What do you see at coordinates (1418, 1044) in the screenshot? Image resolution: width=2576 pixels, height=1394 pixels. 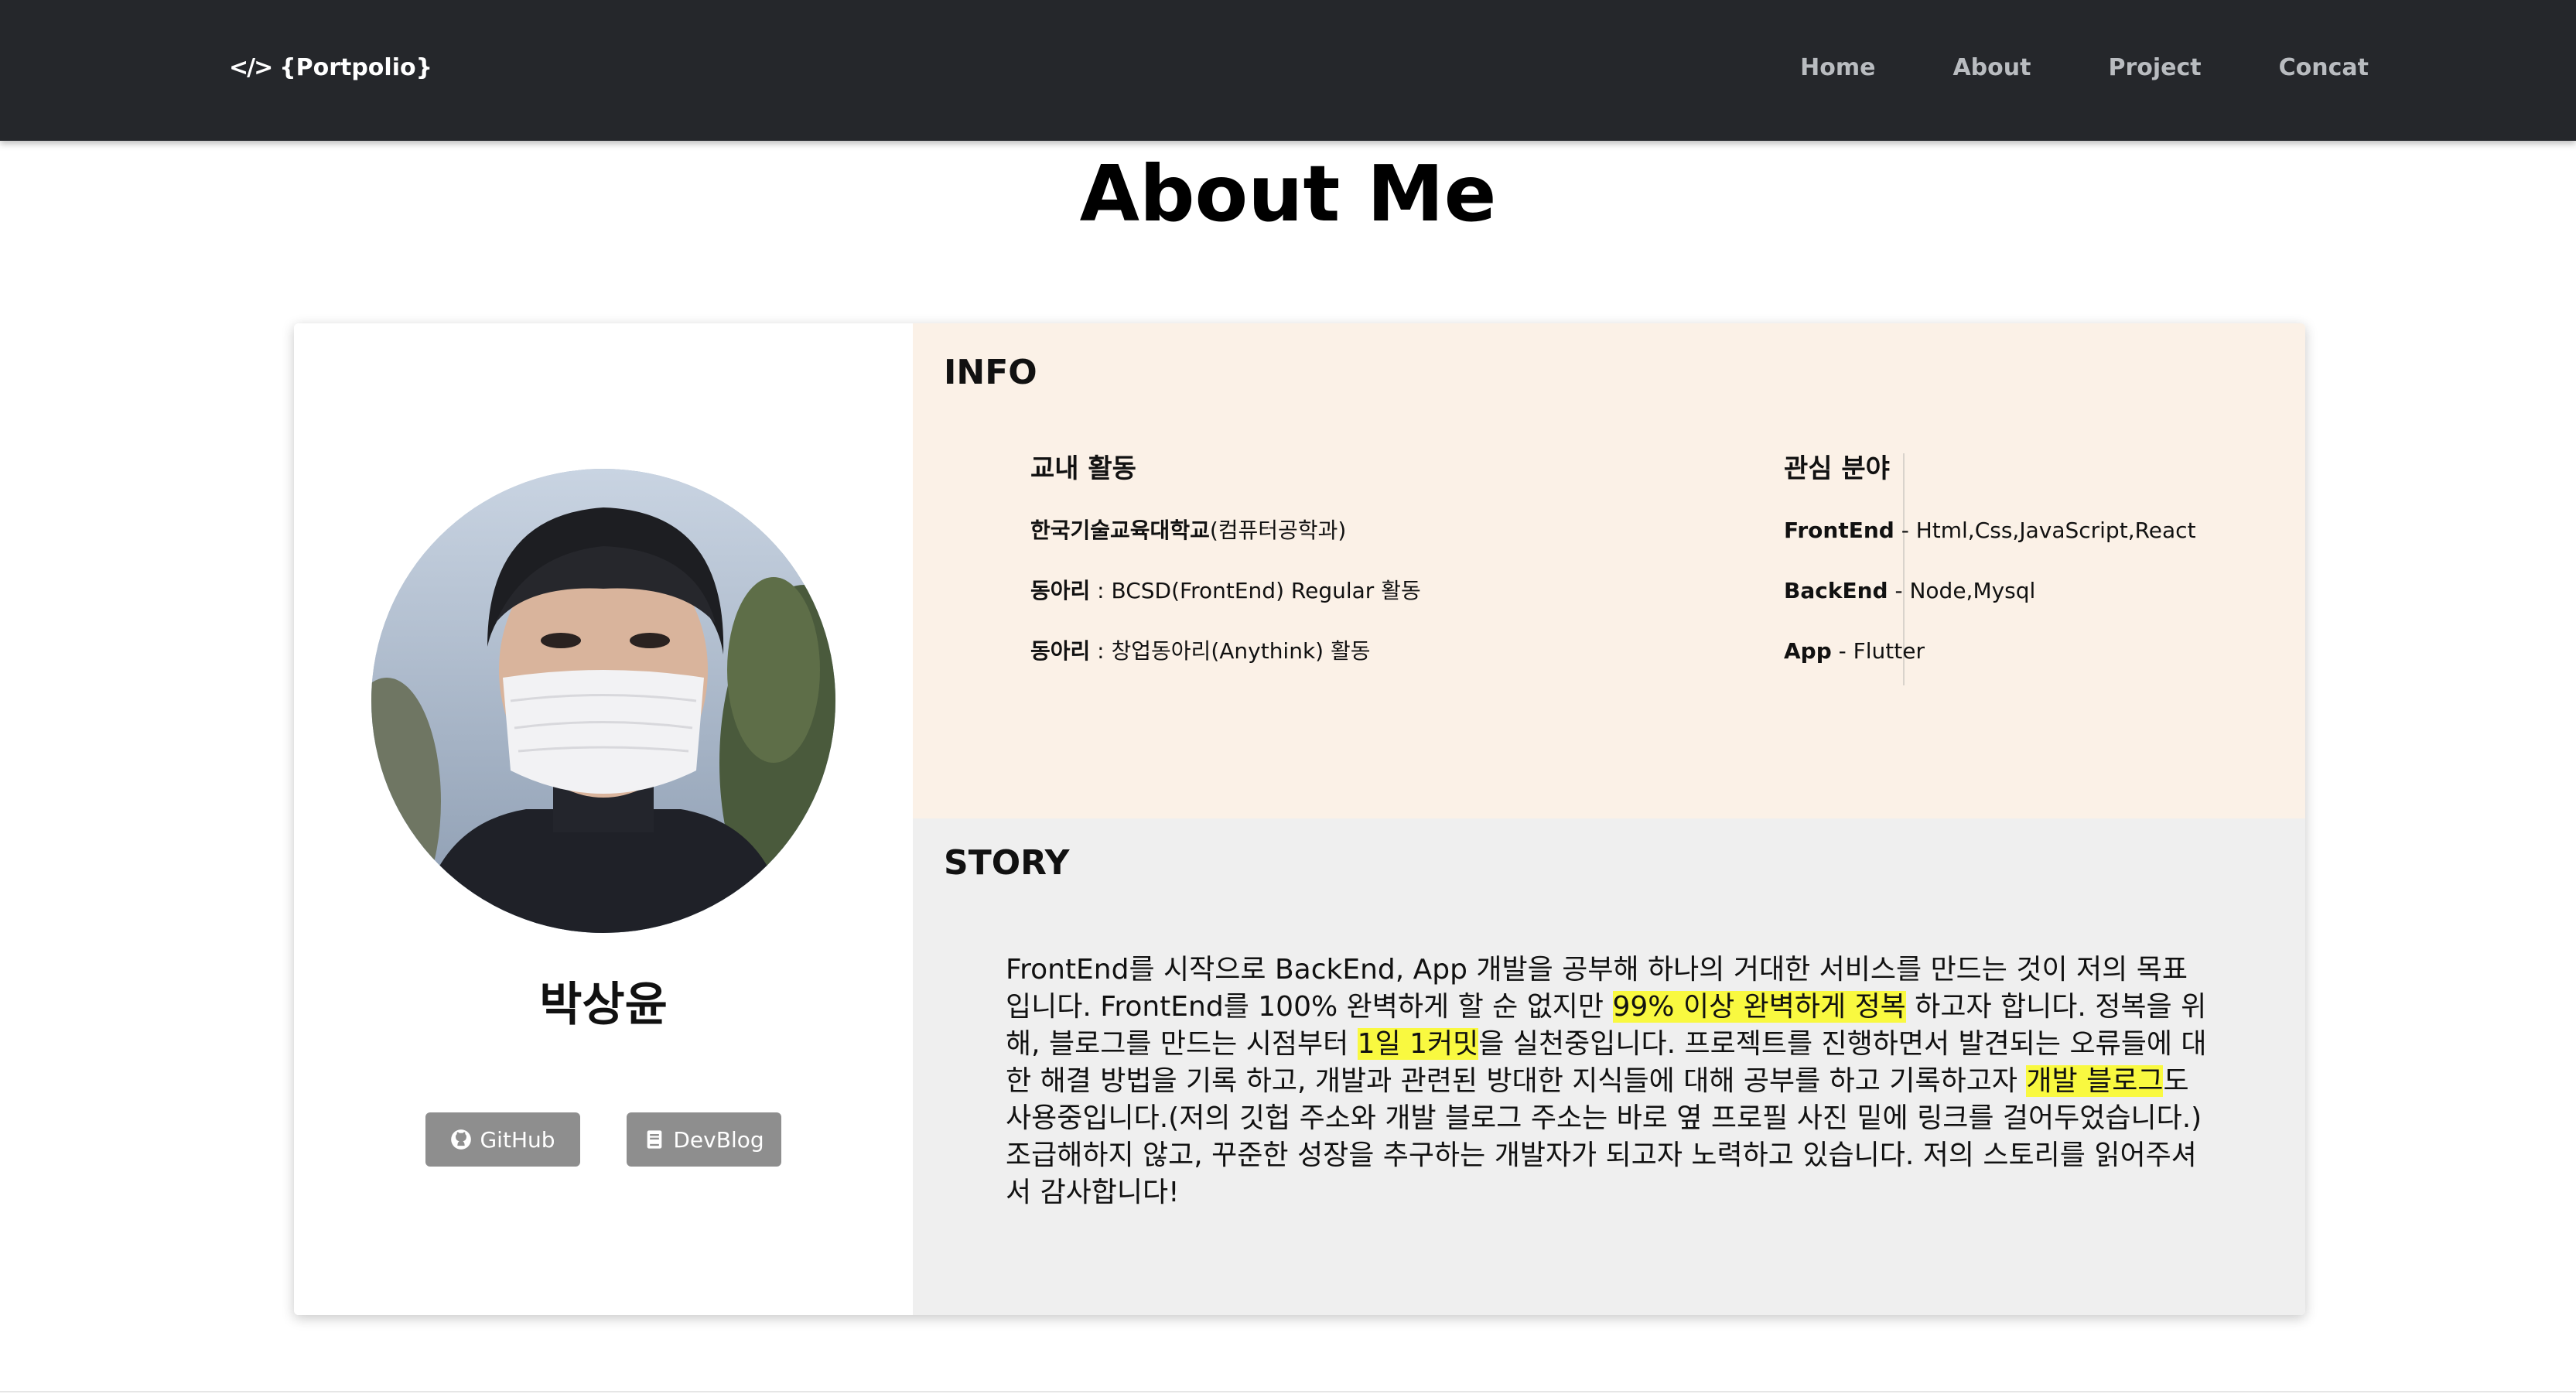 I see `story-highlight: 1일 1커밋` at bounding box center [1418, 1044].